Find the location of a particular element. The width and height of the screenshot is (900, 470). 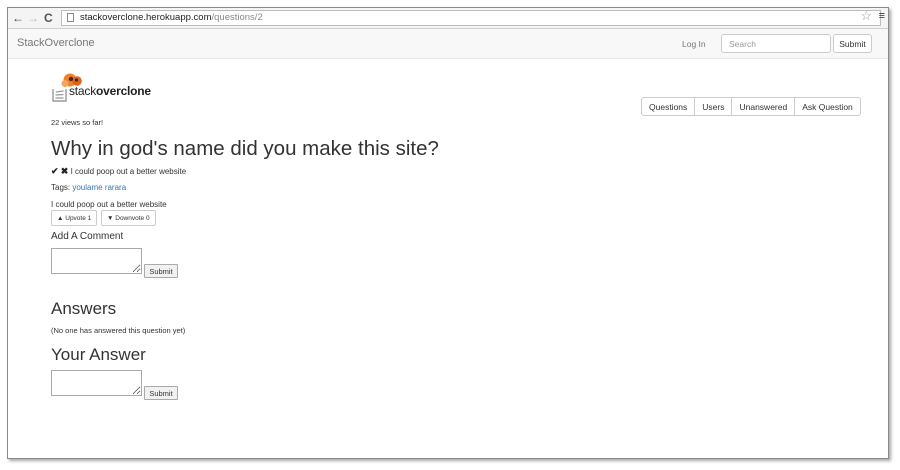

users-button: Users is located at coordinates (713, 106).